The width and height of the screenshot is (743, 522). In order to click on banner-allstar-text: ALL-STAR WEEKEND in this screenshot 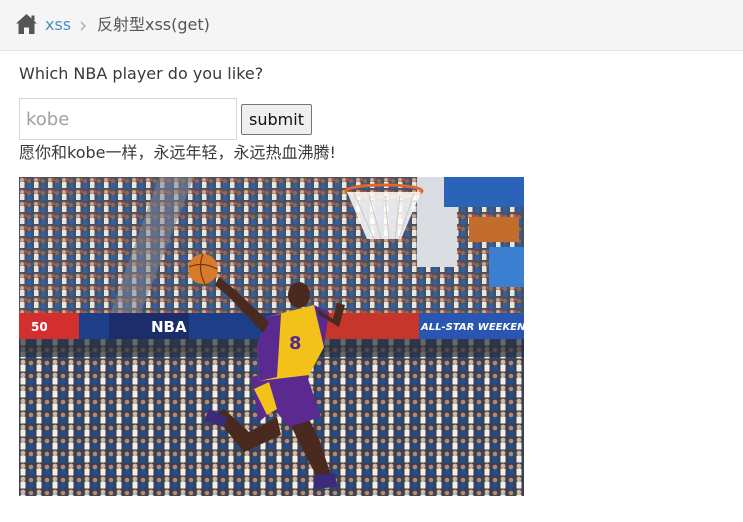, I will do `click(472, 327)`.